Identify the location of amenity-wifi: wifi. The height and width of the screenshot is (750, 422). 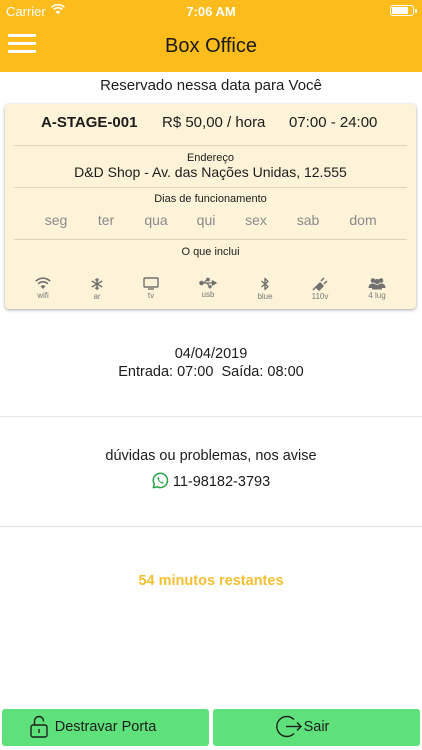
(43, 288).